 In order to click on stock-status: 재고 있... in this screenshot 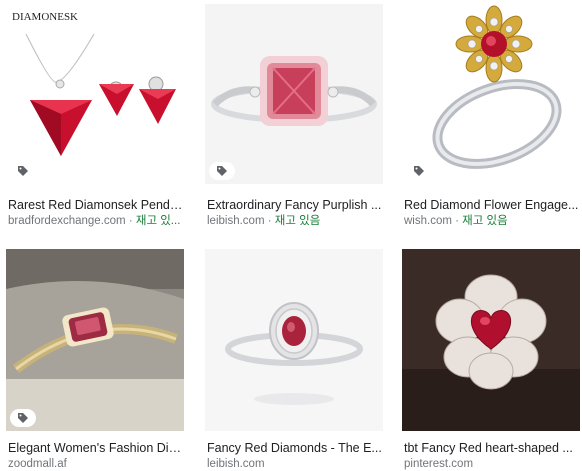, I will do `click(158, 221)`.